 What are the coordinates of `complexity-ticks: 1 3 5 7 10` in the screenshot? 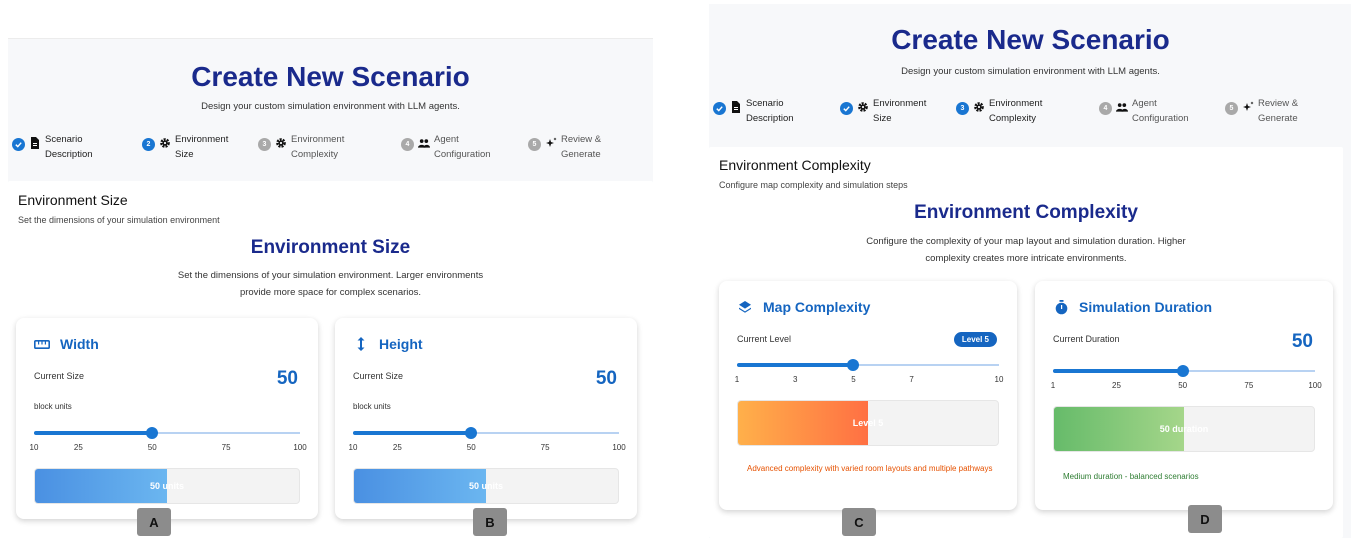 It's located at (869, 380).